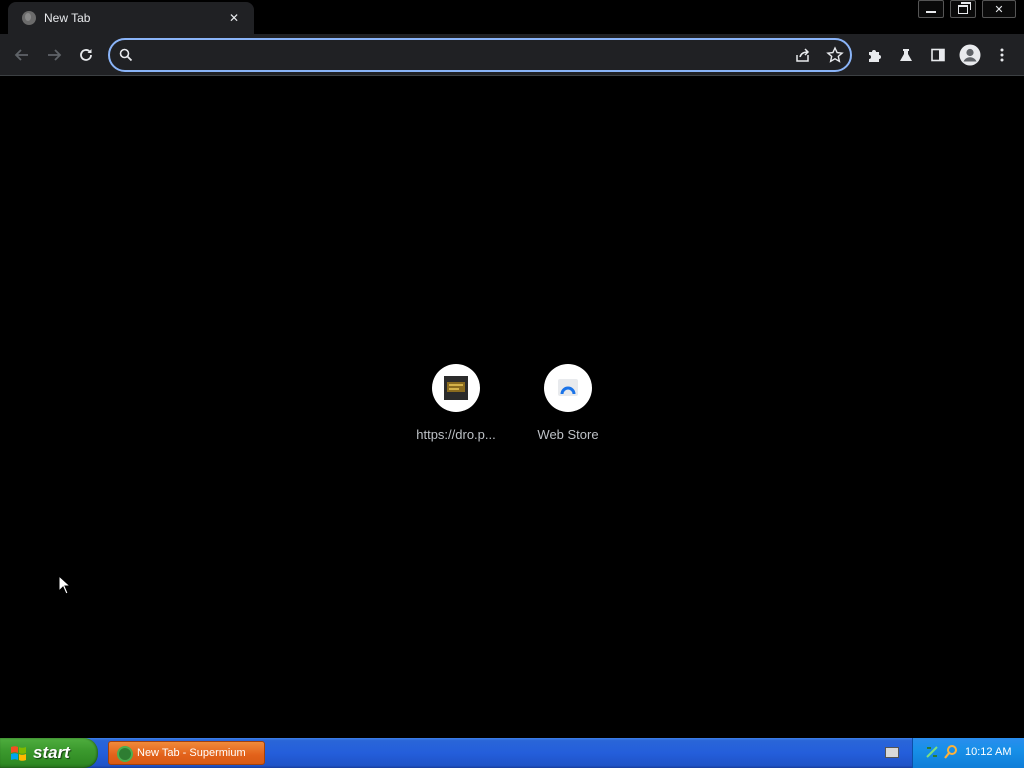 The image size is (1024, 768). I want to click on browser-toolbar, so click(512, 55).